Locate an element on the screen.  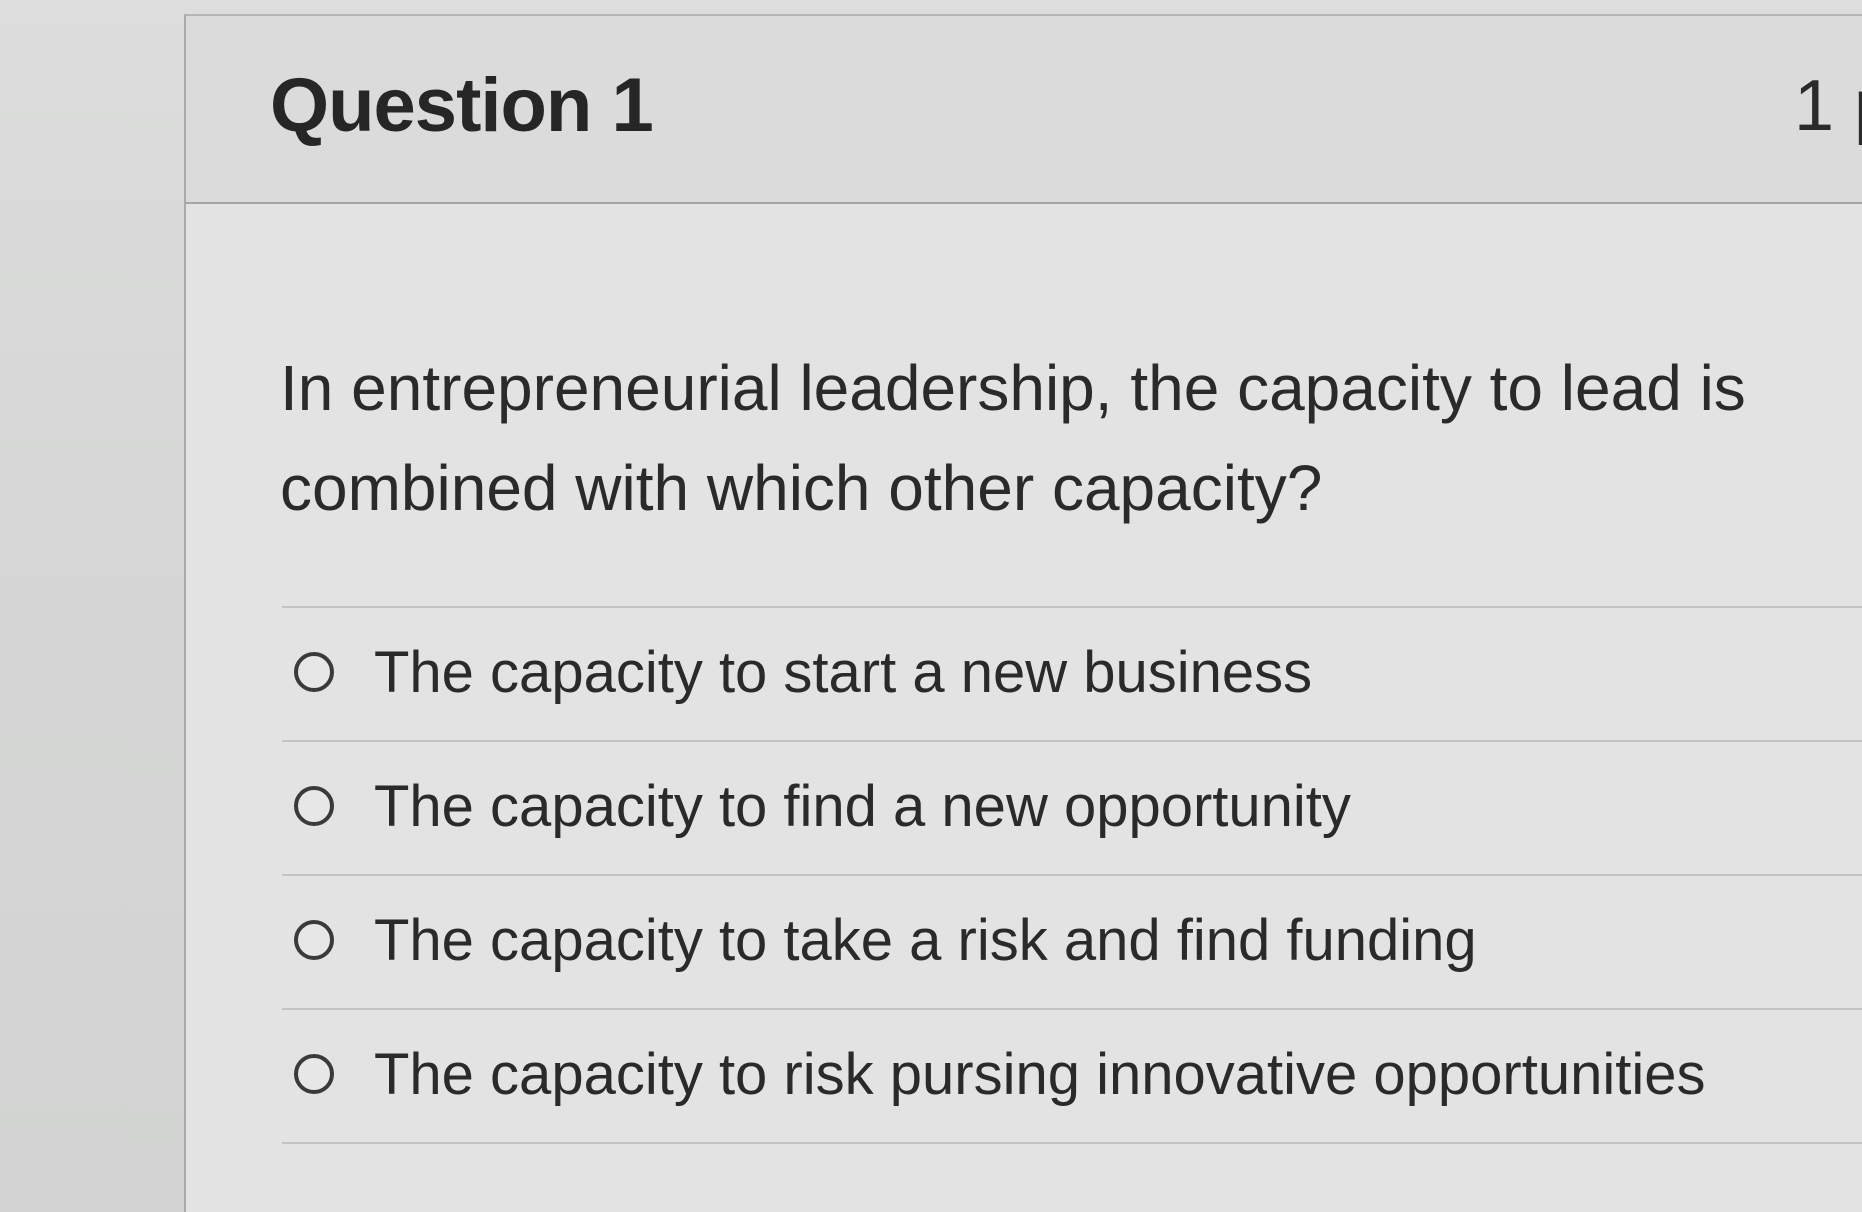
answer-option-label: The capacity to find a new opportunity is located at coordinates (862, 806).